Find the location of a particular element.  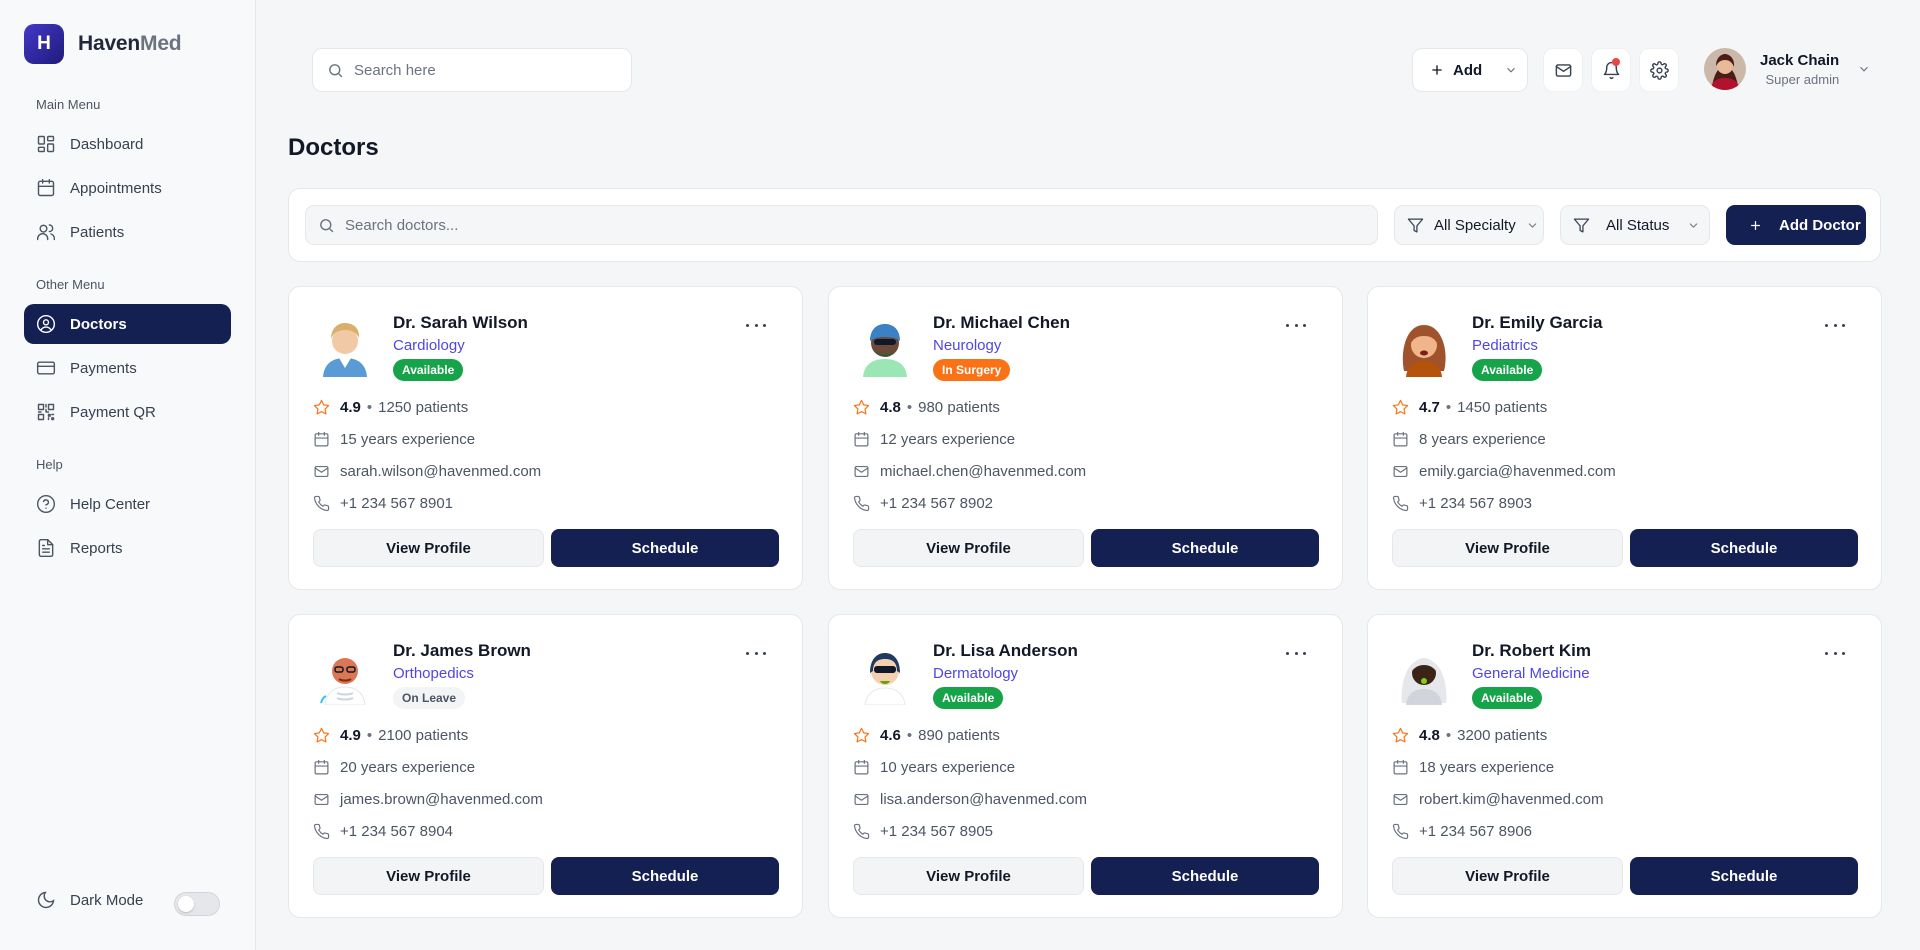

doctor-search-input is located at coordinates (795, 225).